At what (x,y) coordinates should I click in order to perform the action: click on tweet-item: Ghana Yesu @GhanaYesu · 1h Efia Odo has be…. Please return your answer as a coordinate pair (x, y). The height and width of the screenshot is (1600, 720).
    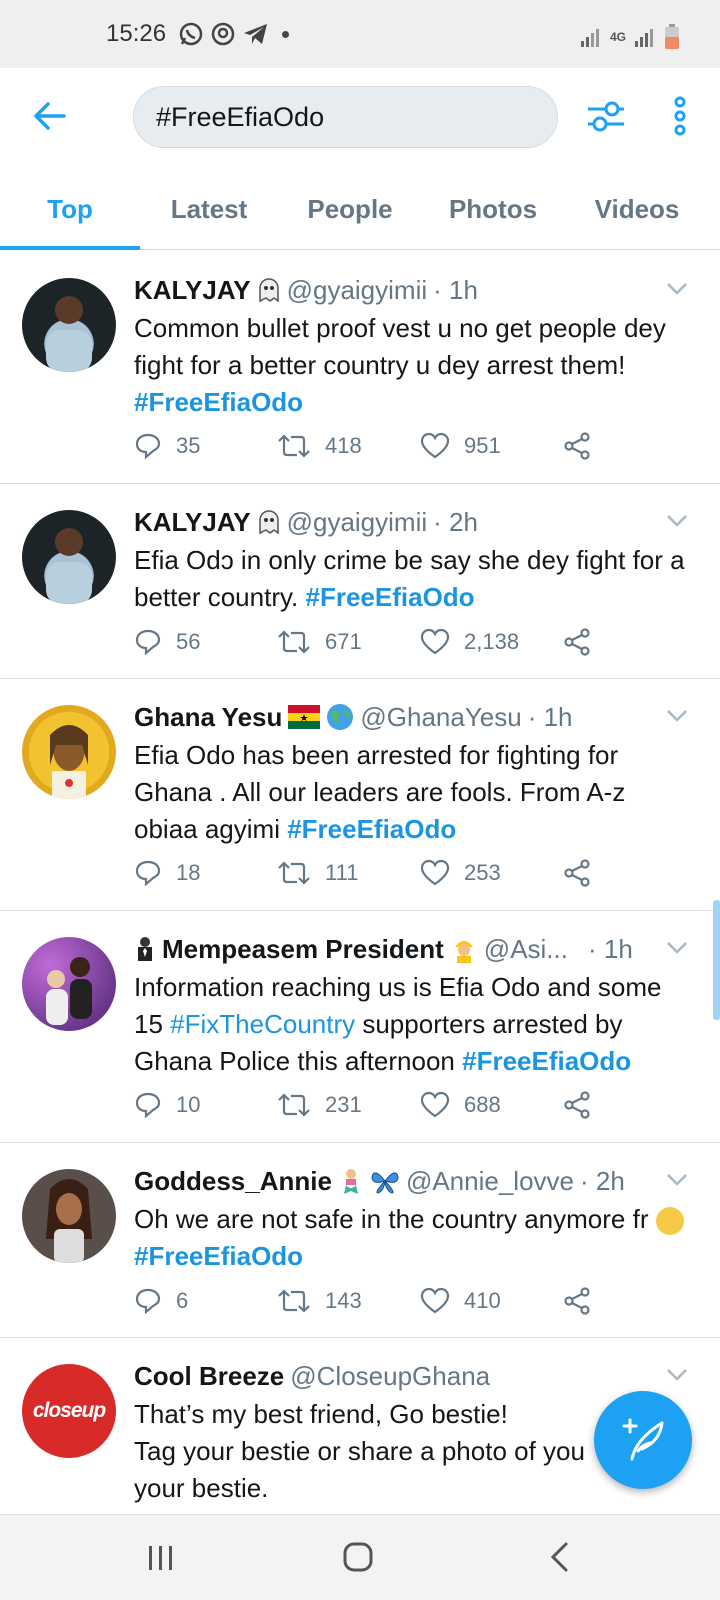
    Looking at the image, I should click on (360, 795).